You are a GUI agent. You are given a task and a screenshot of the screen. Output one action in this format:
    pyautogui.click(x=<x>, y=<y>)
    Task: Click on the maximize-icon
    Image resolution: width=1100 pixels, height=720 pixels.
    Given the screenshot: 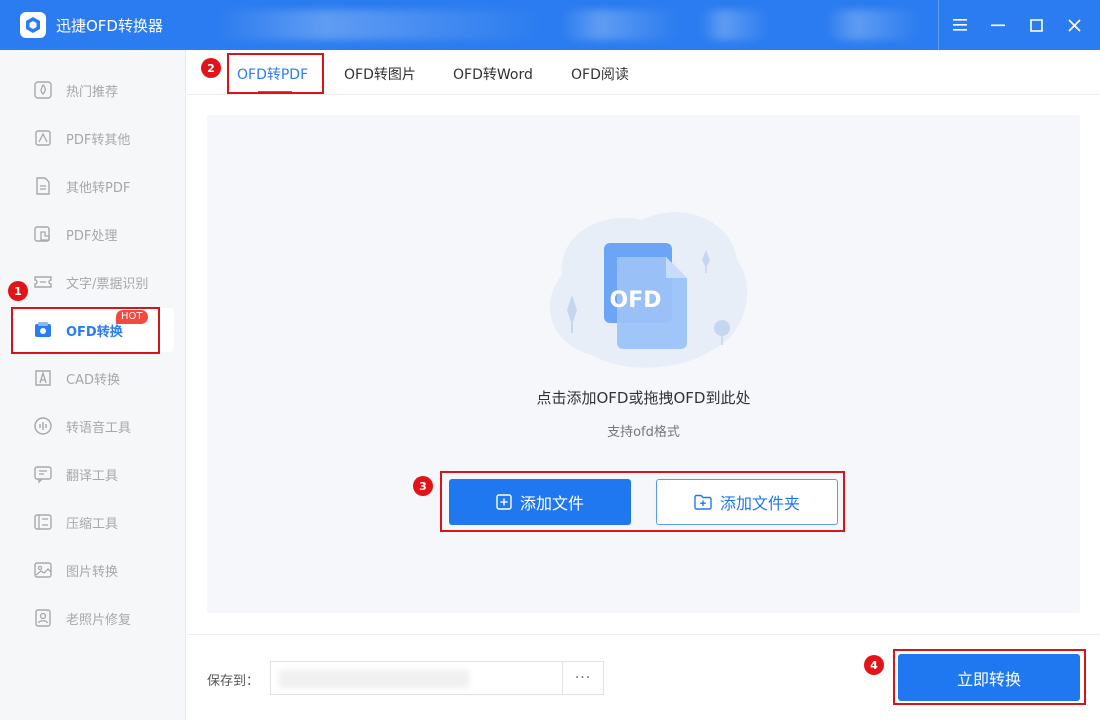 What is the action you would take?
    pyautogui.click(x=1036, y=25)
    